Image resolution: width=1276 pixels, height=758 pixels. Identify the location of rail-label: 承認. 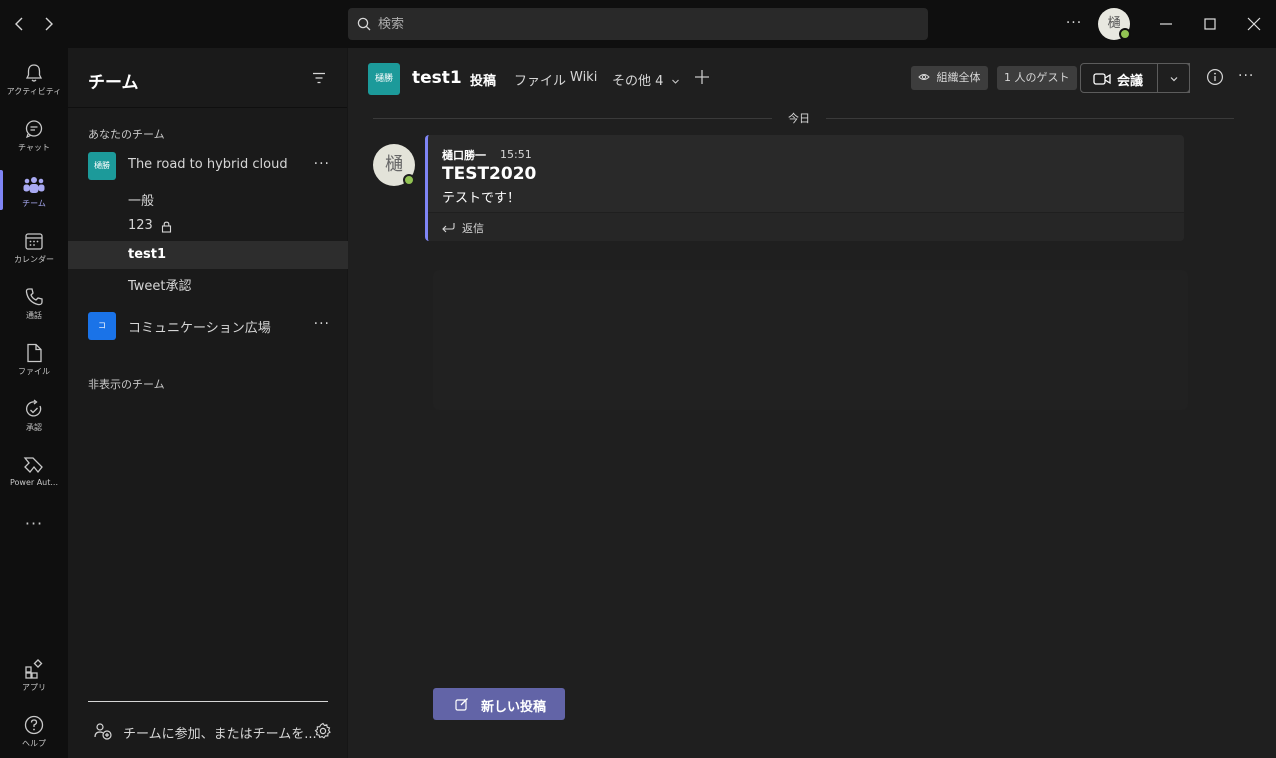
(34, 427).